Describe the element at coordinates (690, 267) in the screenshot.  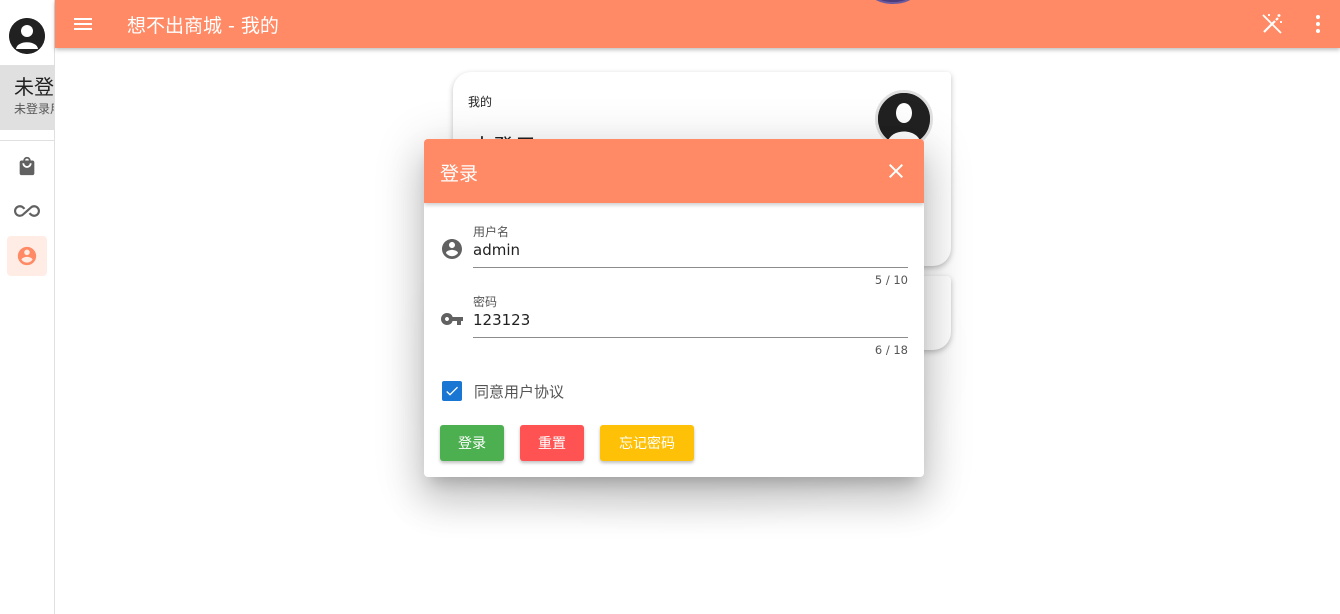
I see `username-underline` at that location.